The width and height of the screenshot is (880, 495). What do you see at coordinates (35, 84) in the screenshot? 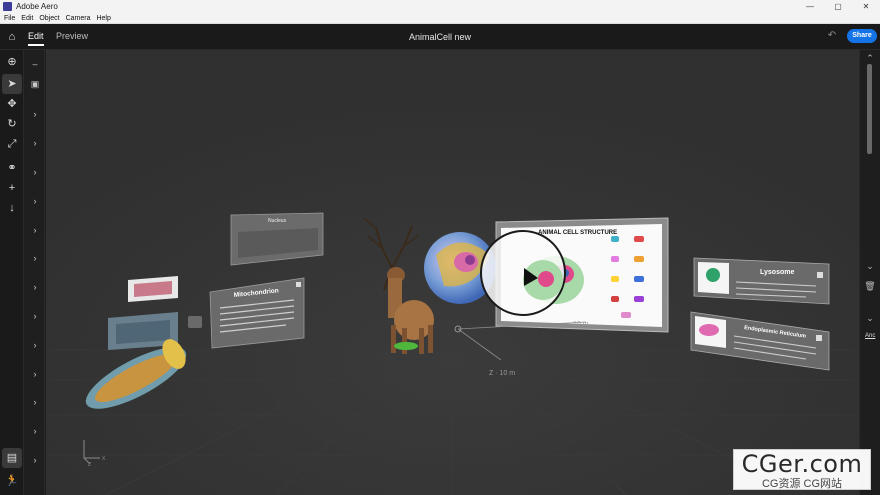
I see `image-layer-icon: ▣` at bounding box center [35, 84].